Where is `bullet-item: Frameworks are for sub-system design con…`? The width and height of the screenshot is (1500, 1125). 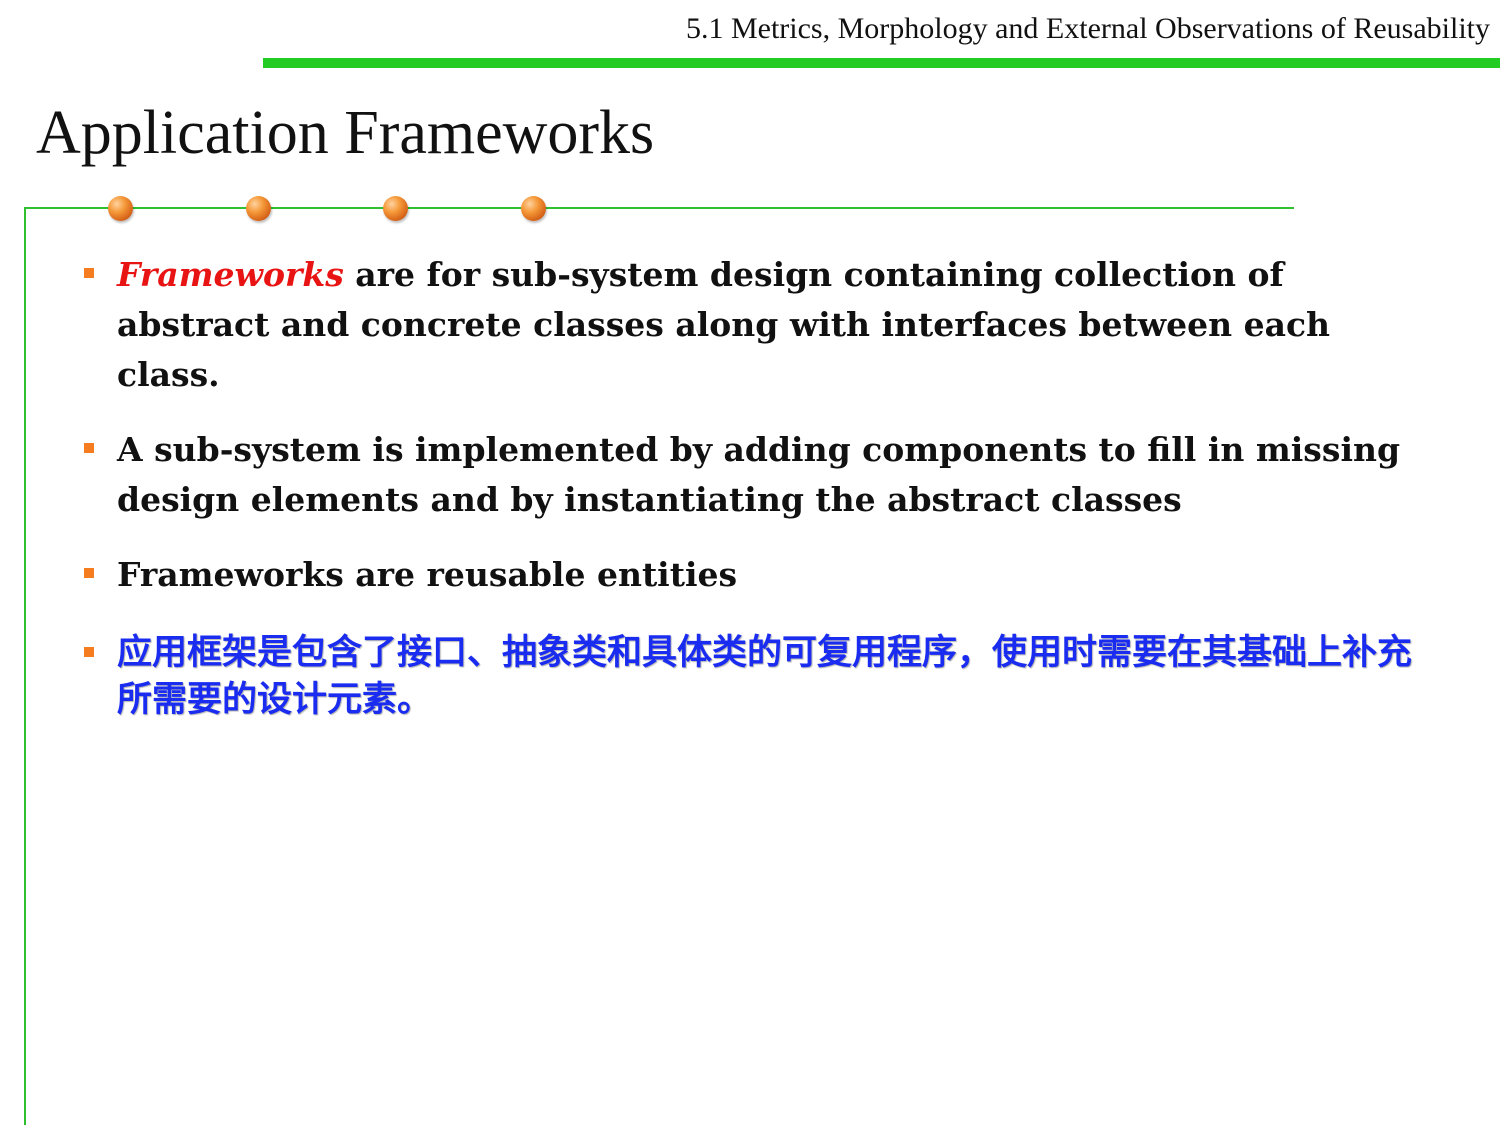
bullet-item: Frameworks are for sub-system design con… is located at coordinates (747, 325).